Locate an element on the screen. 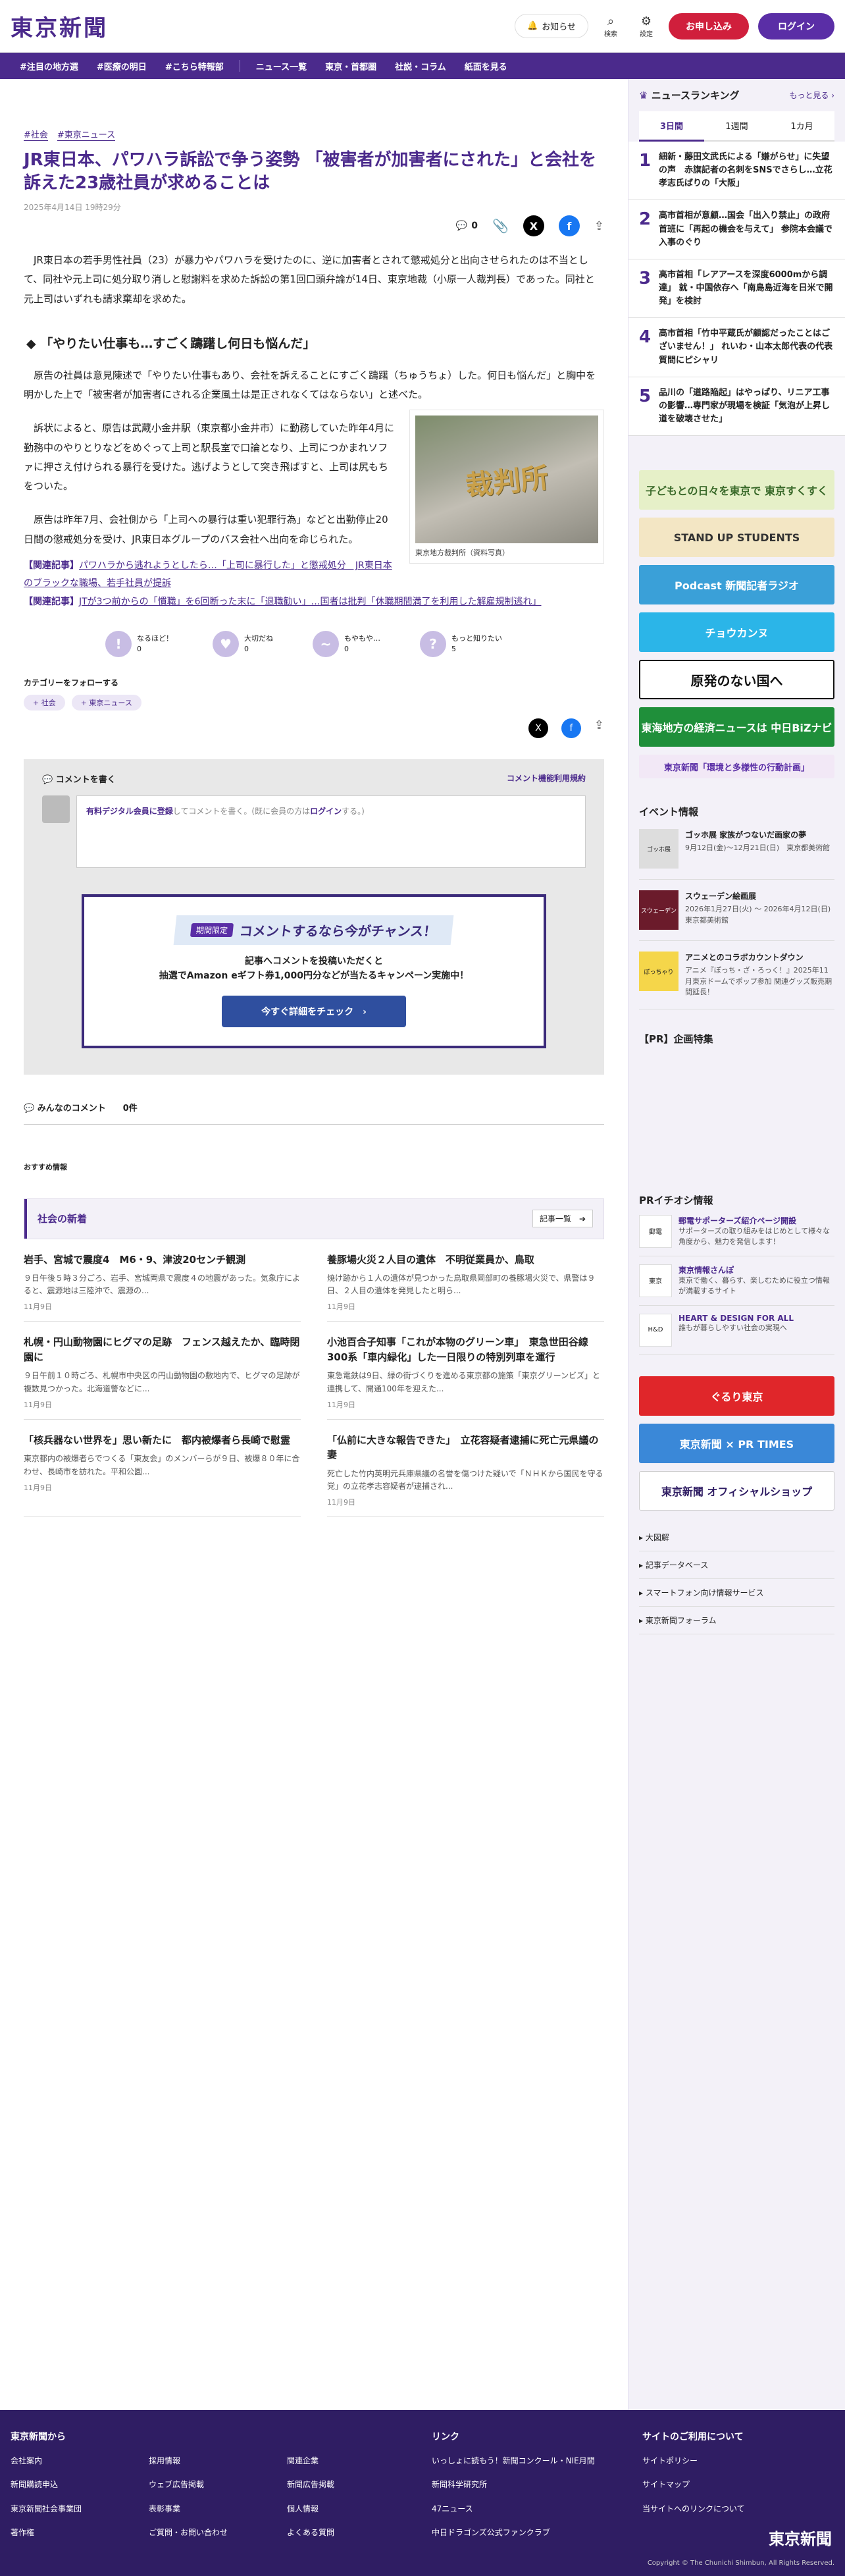 This screenshot has width=845, height=2576. banner-action-plan: 東京新聞「環境と多様性の行動計画」 is located at coordinates (737, 767).